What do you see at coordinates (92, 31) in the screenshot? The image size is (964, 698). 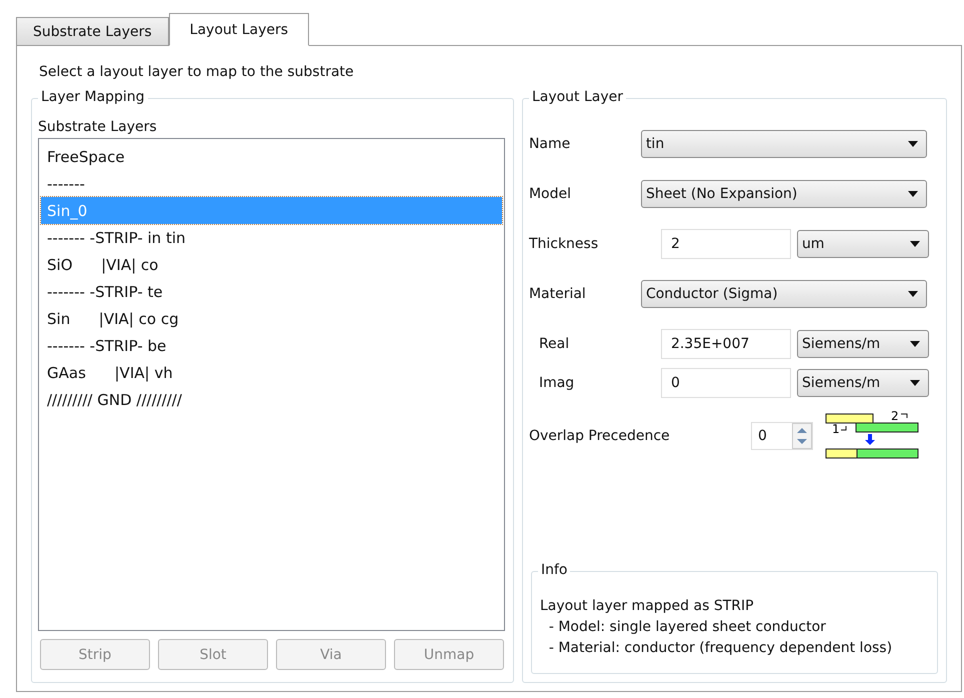 I see `tab: Substrate Layers` at bounding box center [92, 31].